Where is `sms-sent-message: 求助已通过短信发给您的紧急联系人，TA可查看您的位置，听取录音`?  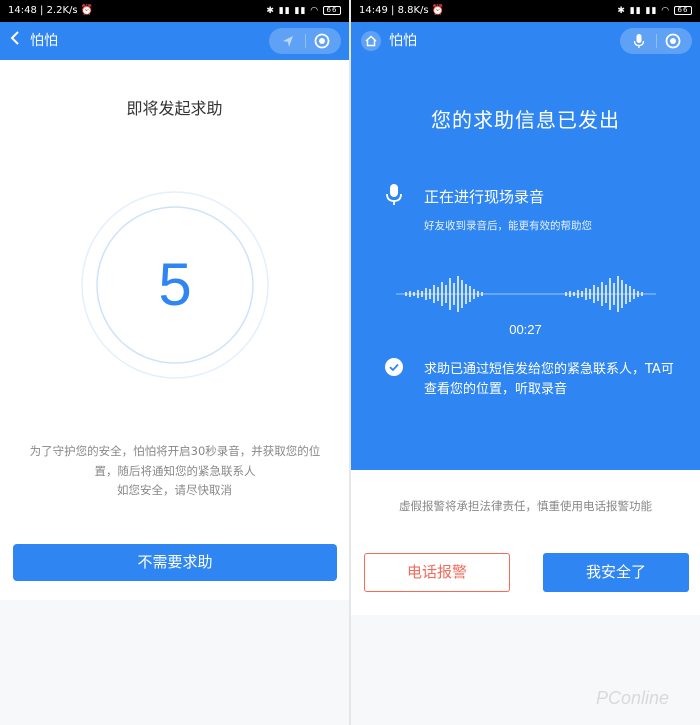
sms-sent-message: 求助已通过短信发给您的紧急联系人，TA可查看您的位置，听取录音 is located at coordinates (549, 379).